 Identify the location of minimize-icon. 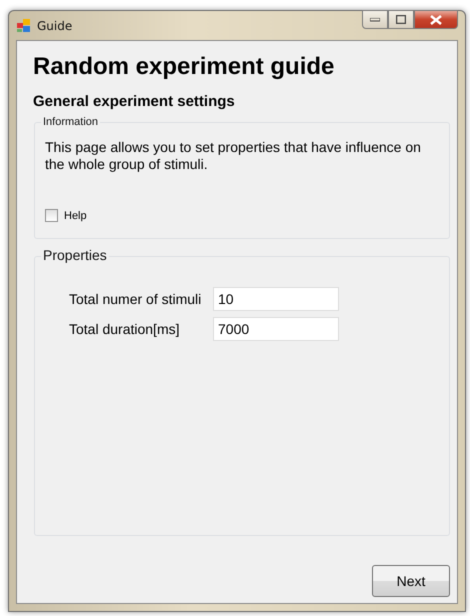
(375, 20).